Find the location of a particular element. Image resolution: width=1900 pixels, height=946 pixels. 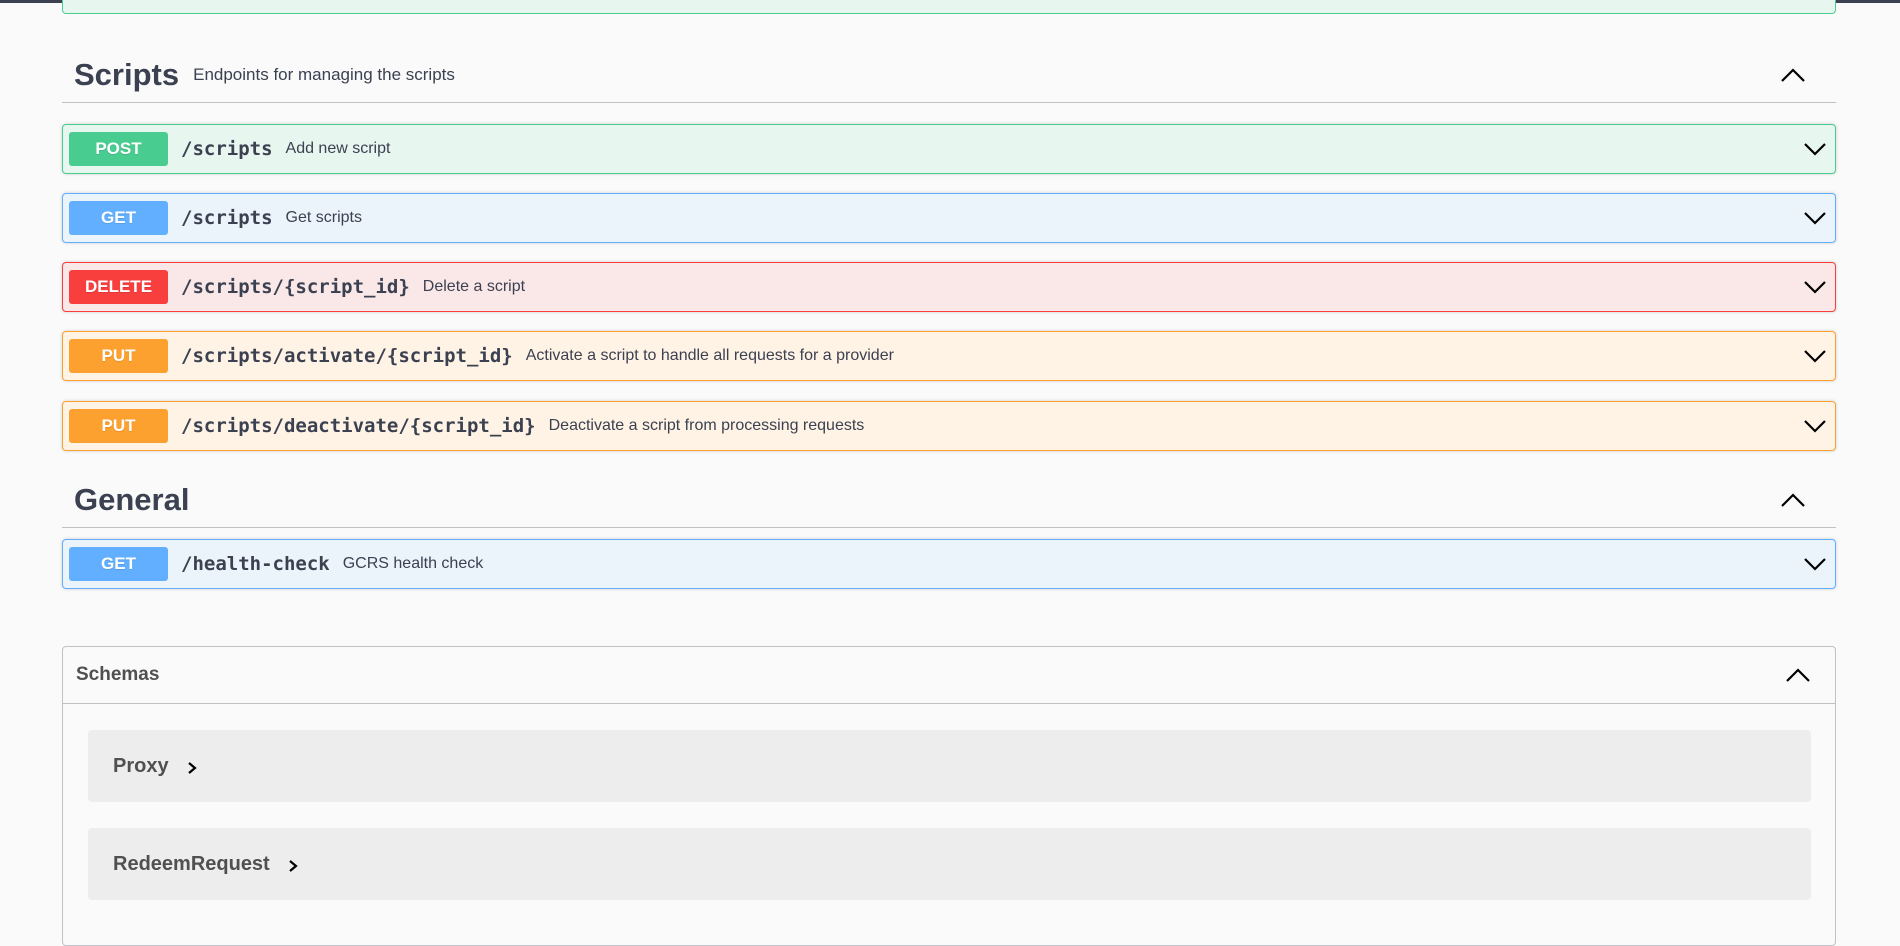

model-proxy: Proxy is located at coordinates (949, 766).